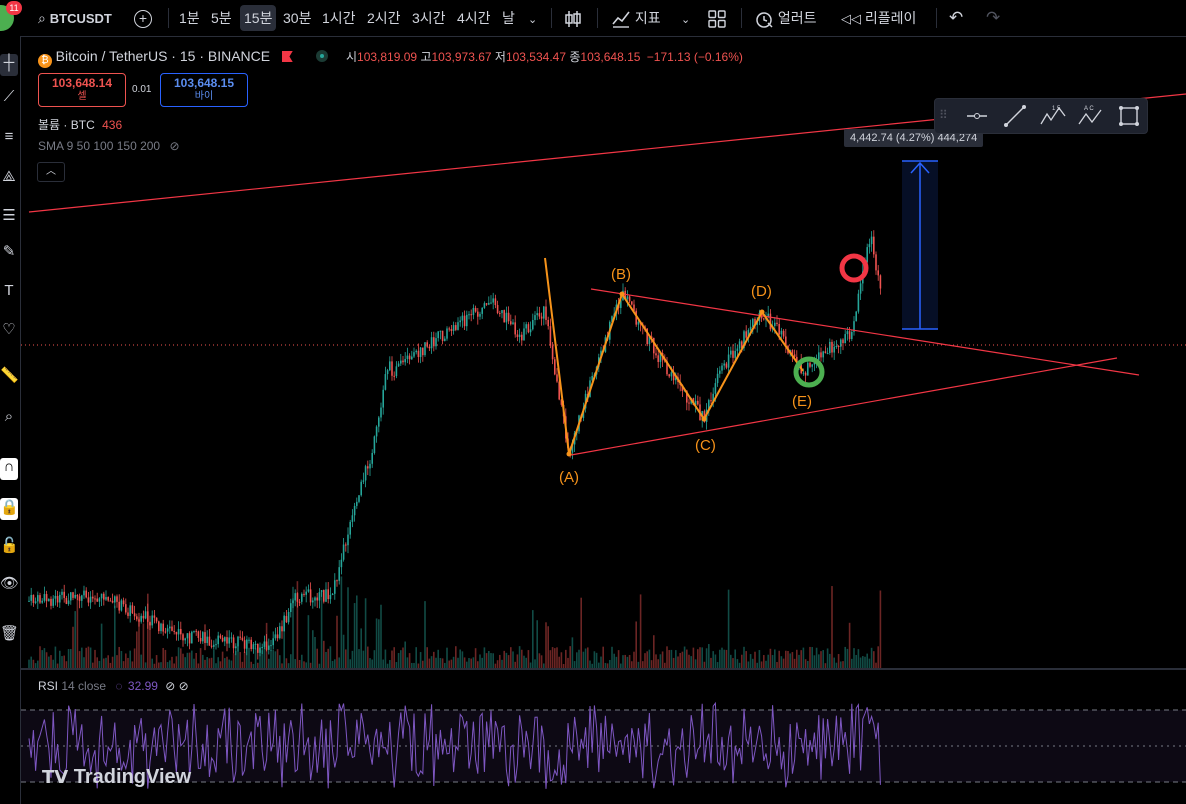 This screenshot has height=804, width=1186. What do you see at coordinates (508, 18) in the screenshot?
I see `timeframe-day: 날` at bounding box center [508, 18].